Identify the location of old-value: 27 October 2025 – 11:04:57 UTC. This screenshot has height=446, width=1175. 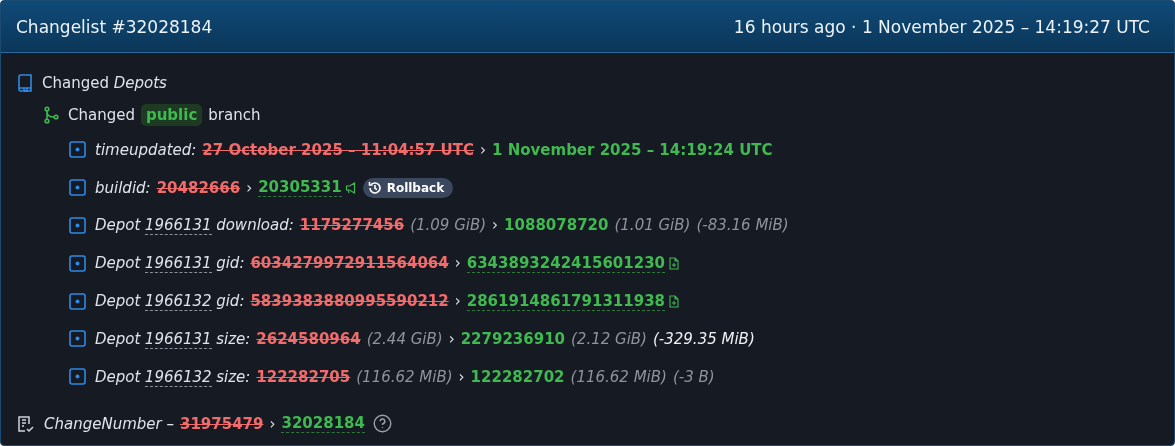
(338, 149).